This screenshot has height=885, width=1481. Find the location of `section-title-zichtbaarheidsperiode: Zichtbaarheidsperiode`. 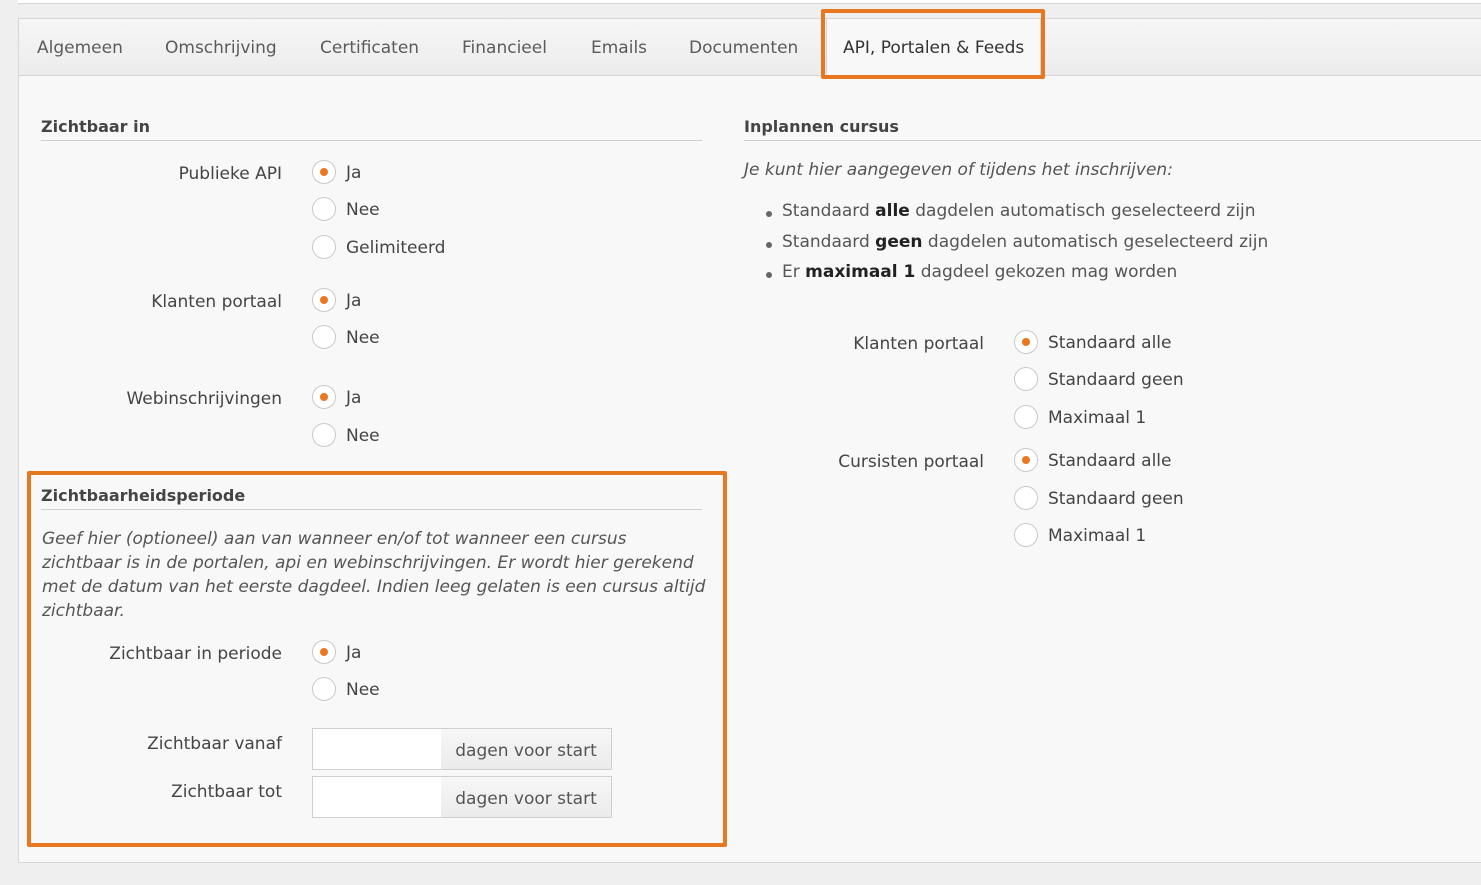

section-title-zichtbaarheidsperiode: Zichtbaarheidsperiode is located at coordinates (371, 498).